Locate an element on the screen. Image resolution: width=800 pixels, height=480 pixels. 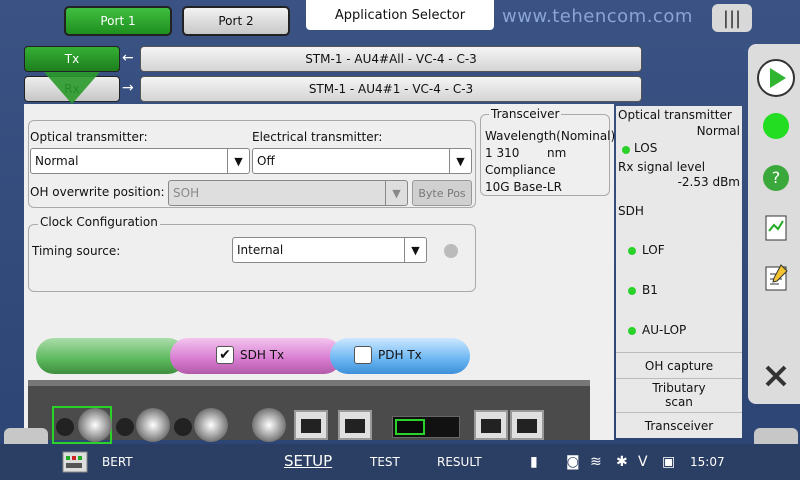
timing-status-indicator is located at coordinates (451, 251).